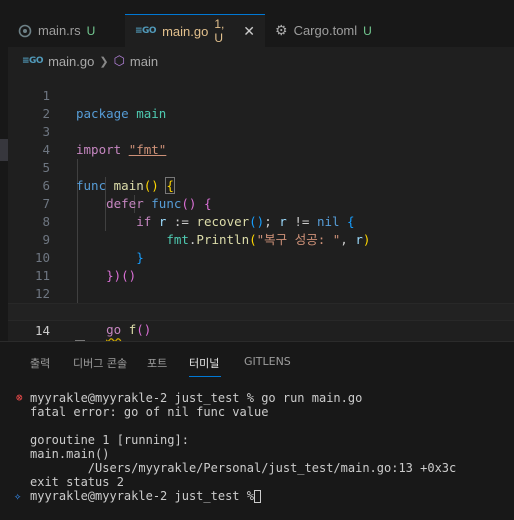 This screenshot has height=520, width=514. Describe the element at coordinates (261, 104) in the screenshot. I see `code-line: 2` at that location.